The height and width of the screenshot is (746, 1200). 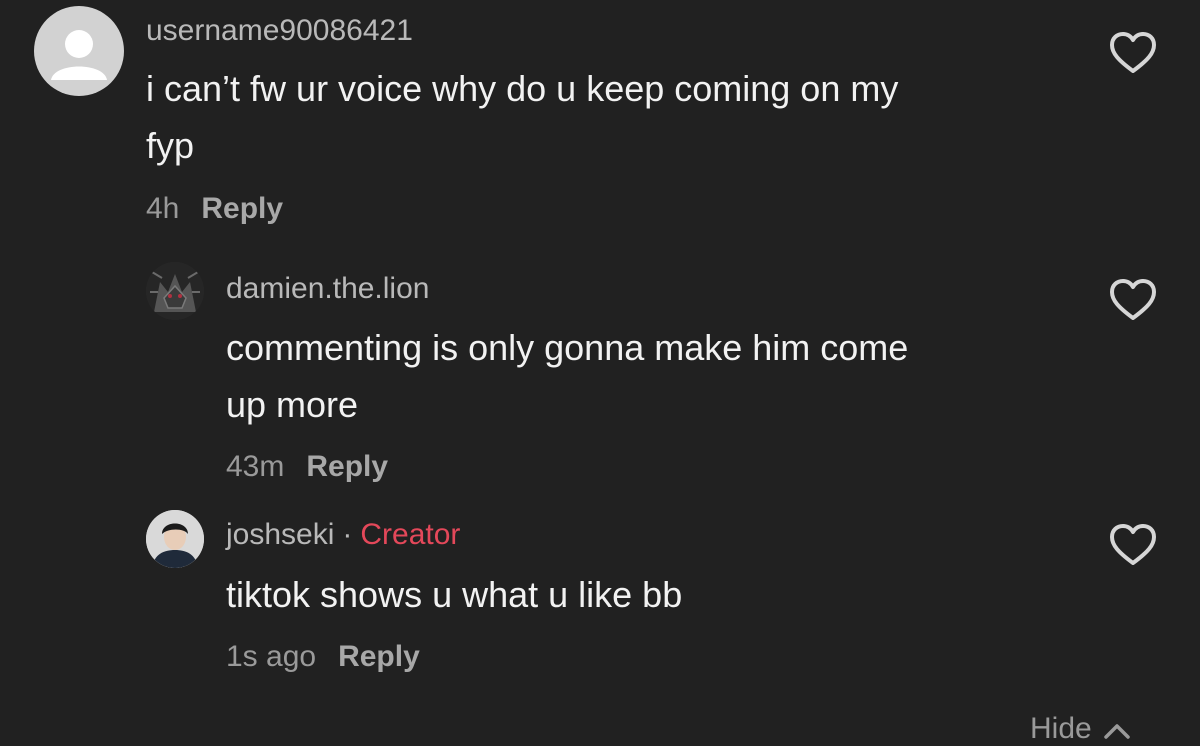 What do you see at coordinates (279, 31) in the screenshot?
I see `comment-username: username90086421` at bounding box center [279, 31].